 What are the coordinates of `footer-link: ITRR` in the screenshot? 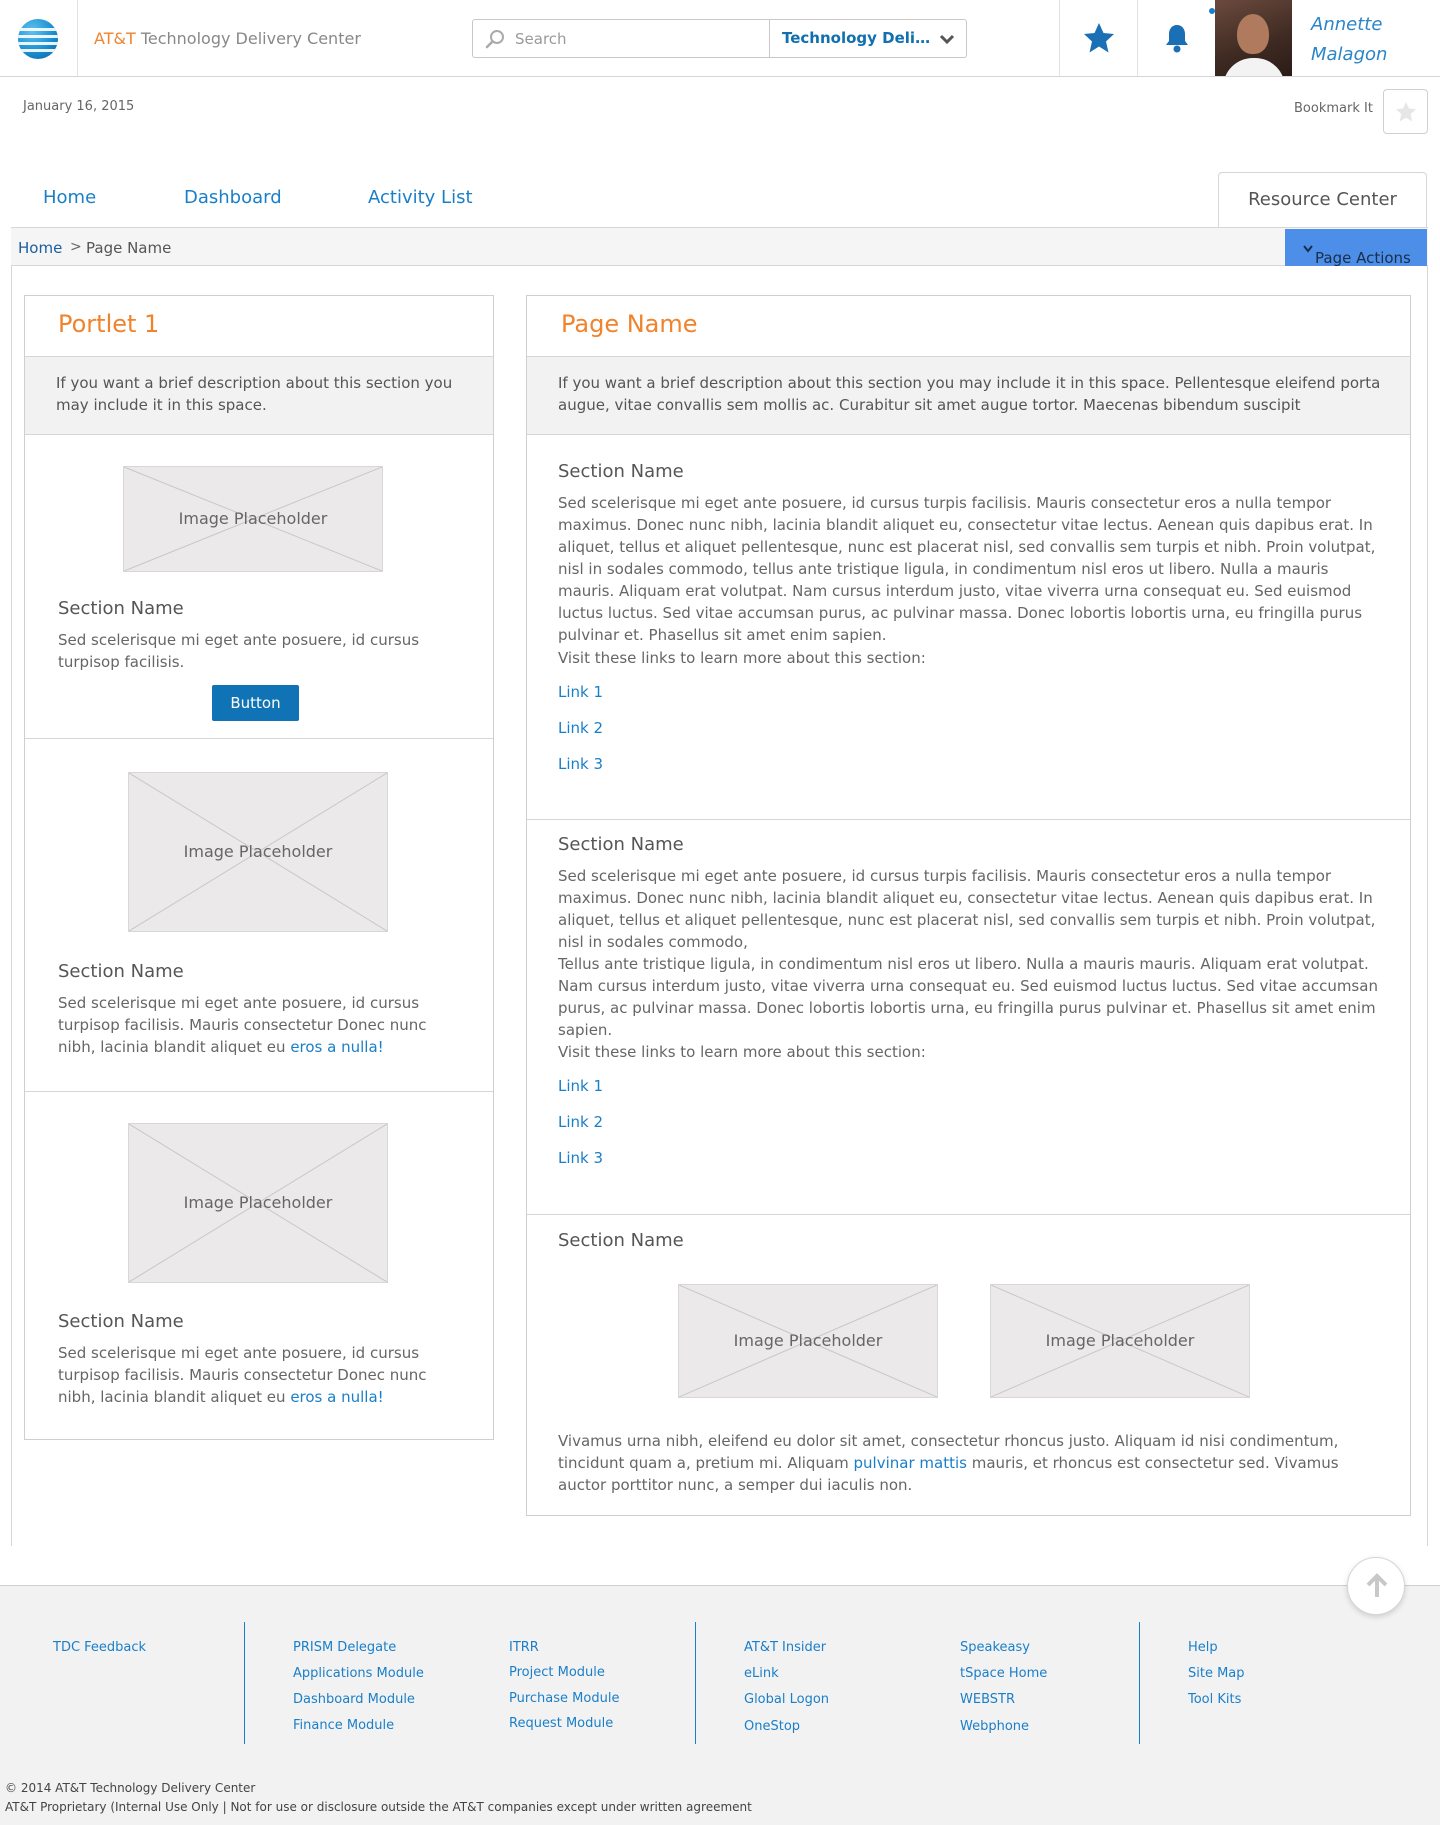 It's located at (524, 1647).